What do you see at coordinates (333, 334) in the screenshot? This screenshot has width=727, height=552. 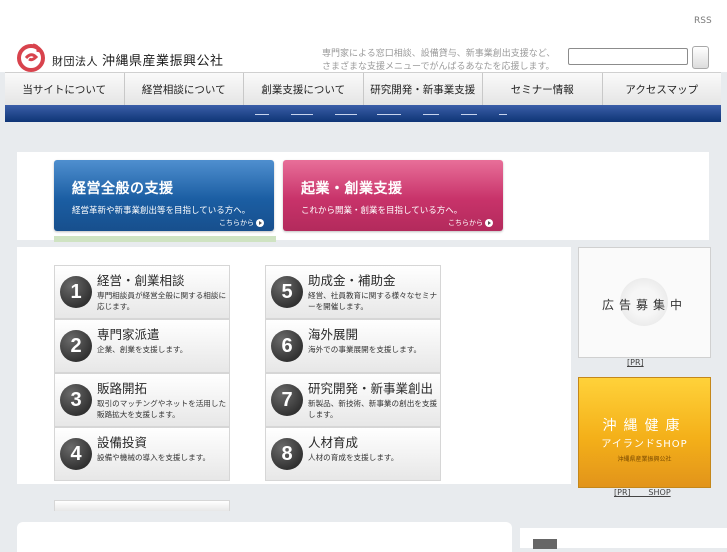 I see `service-title: 海外展開` at bounding box center [333, 334].